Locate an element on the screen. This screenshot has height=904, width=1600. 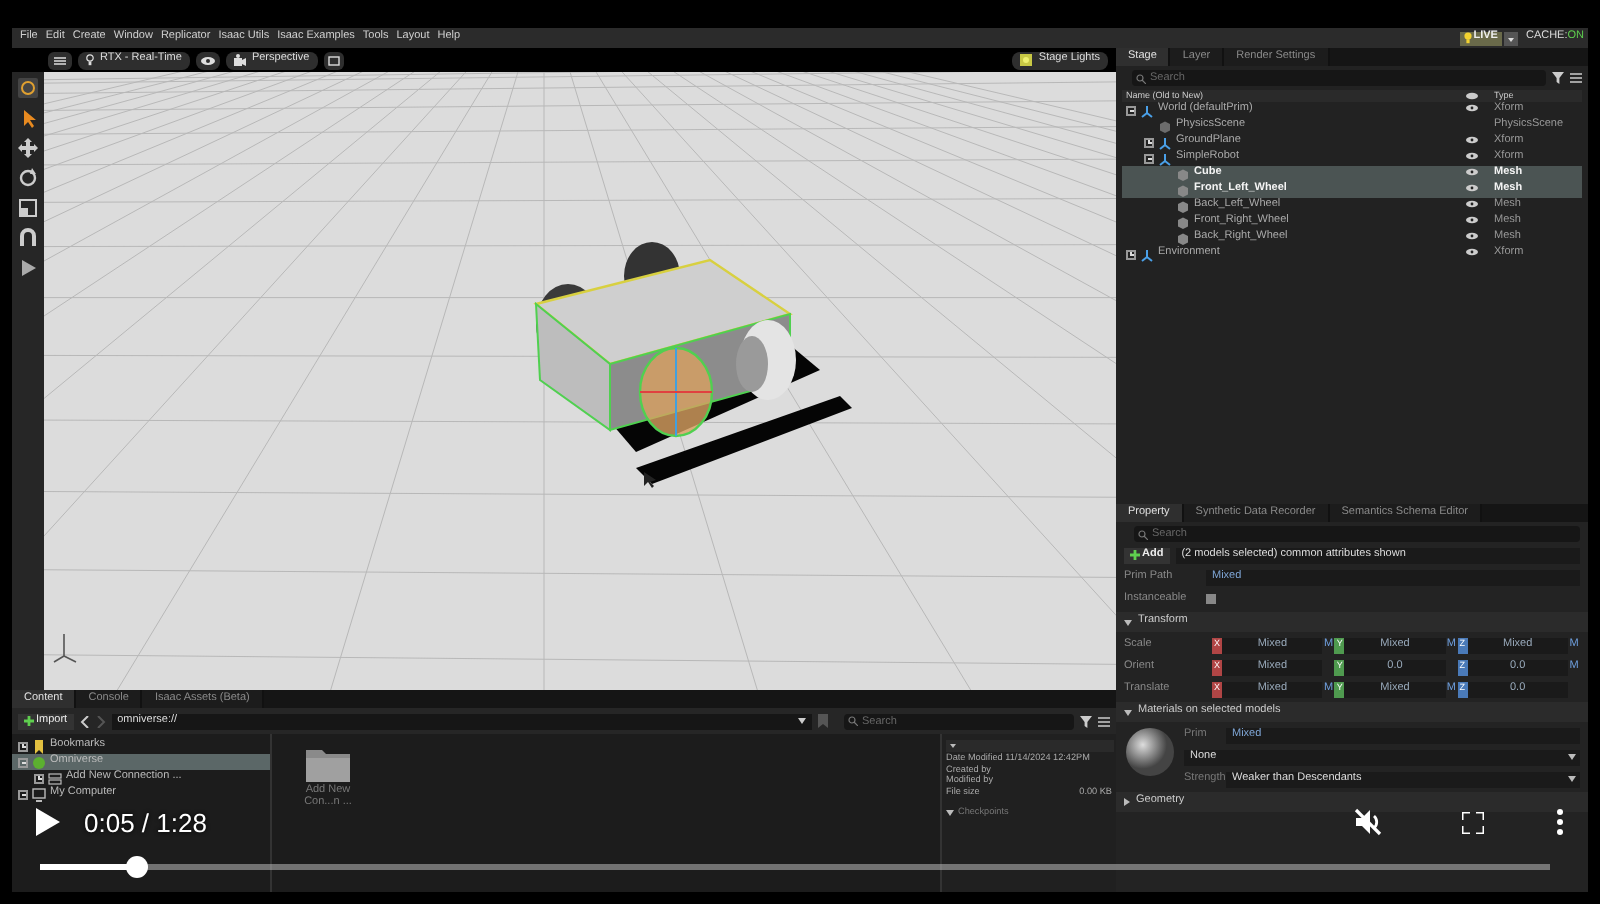
logo-icon is located at coordinates (28, 88).